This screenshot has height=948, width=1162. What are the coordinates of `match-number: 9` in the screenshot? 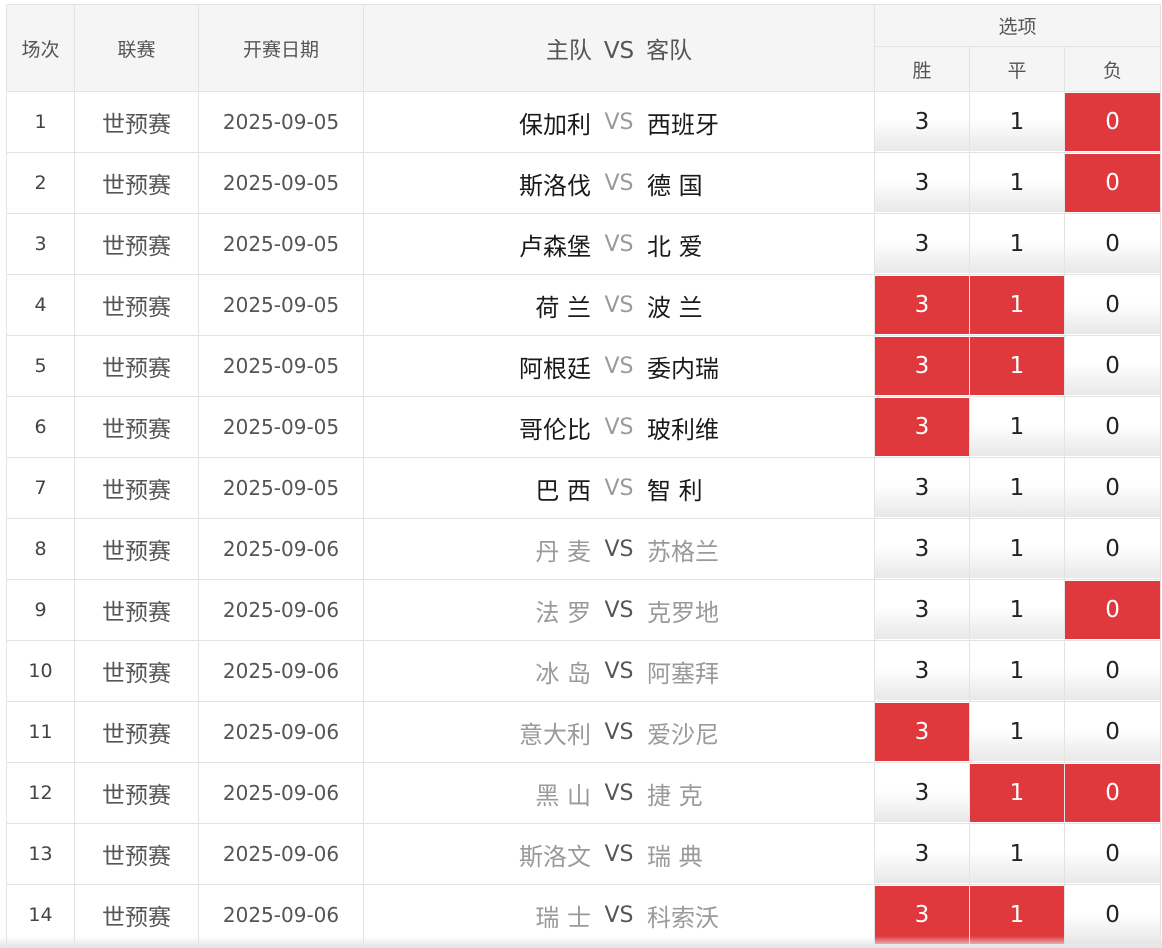 It's located at (40, 610).